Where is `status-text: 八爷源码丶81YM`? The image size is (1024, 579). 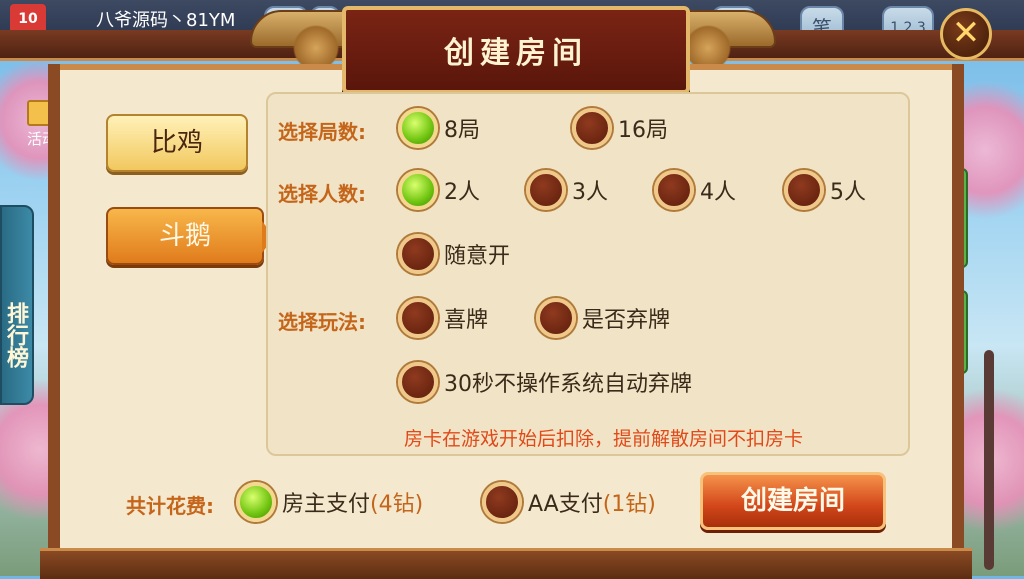 status-text: 八爷源码丶81YM is located at coordinates (166, 20).